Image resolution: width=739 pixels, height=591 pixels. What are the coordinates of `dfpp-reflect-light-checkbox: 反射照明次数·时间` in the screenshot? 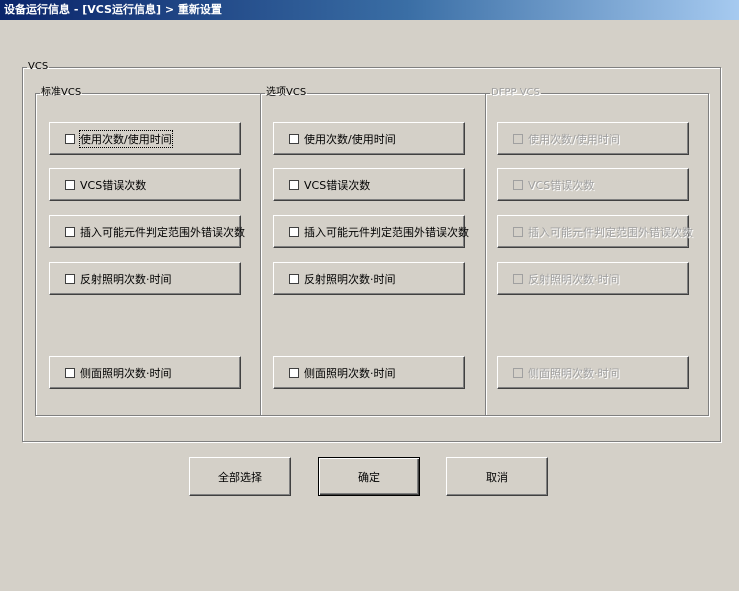 It's located at (593, 278).